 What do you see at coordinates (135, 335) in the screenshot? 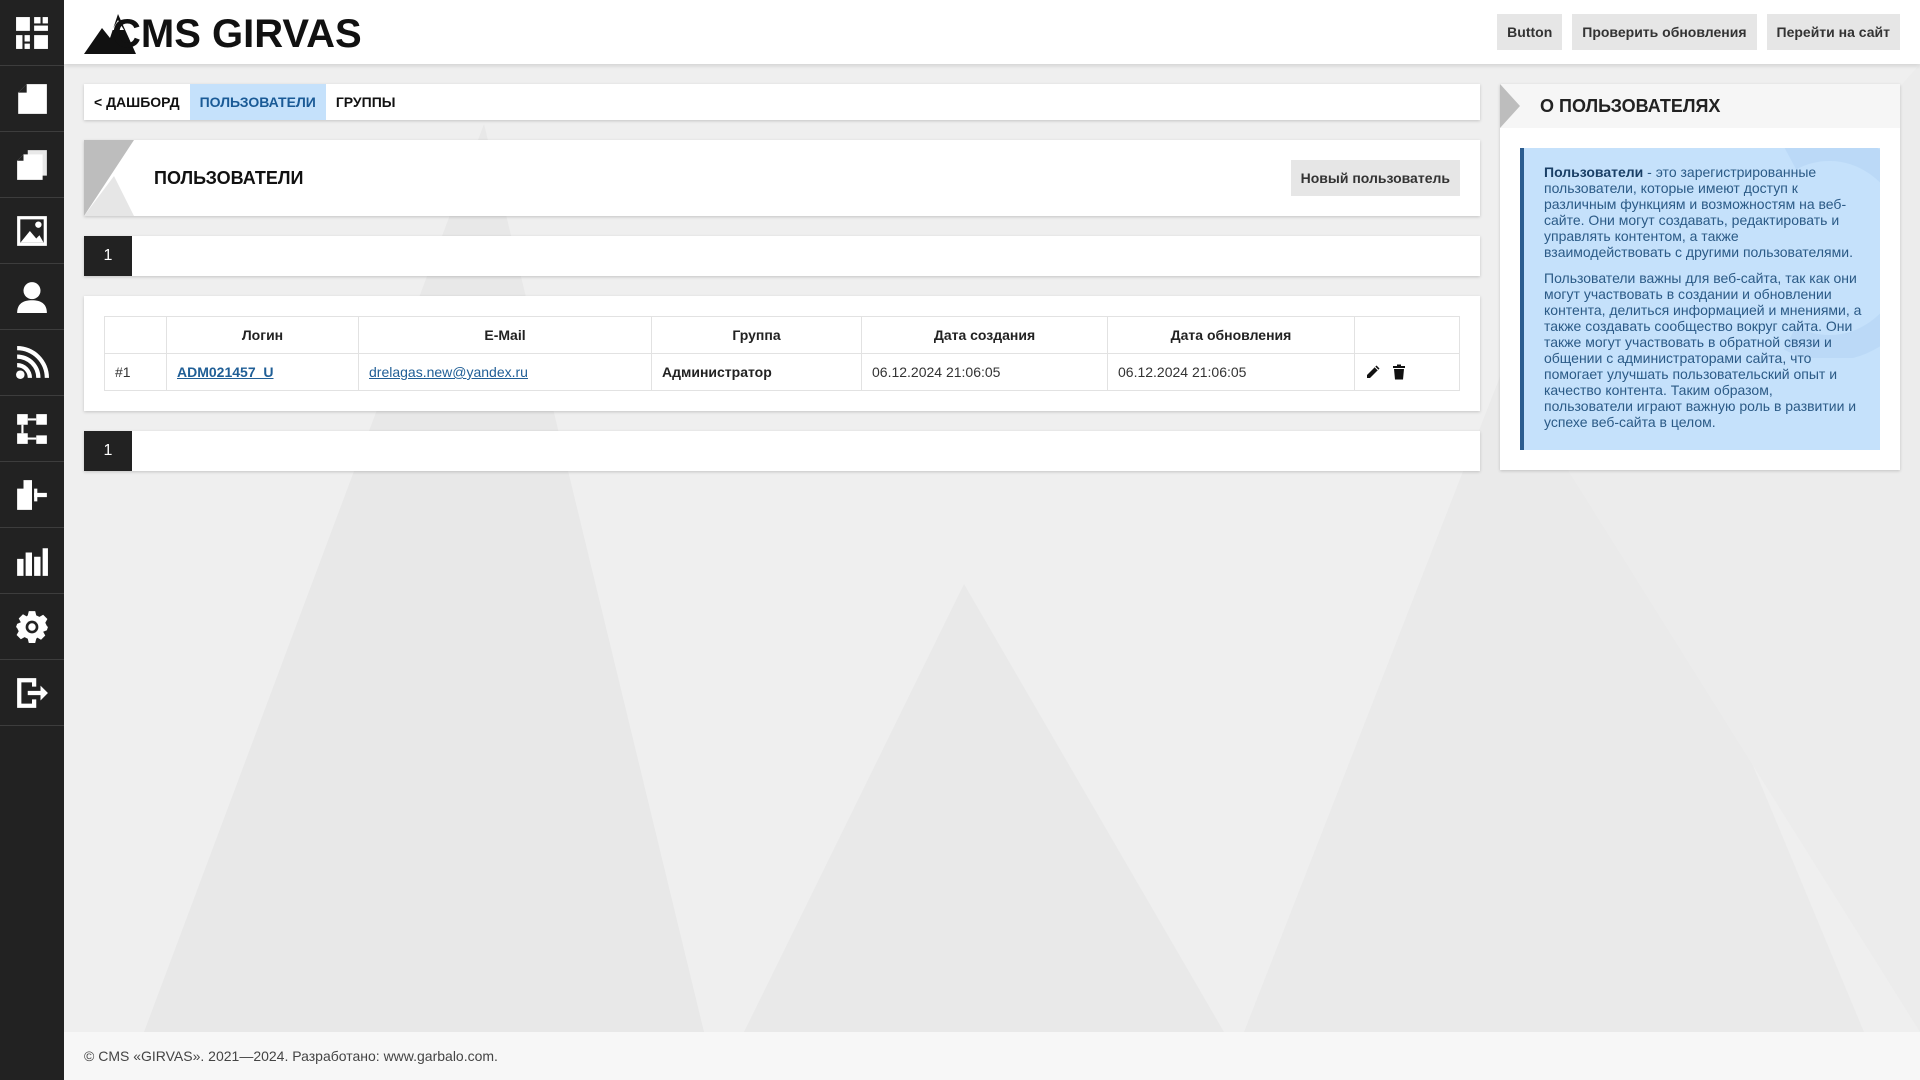
I see `column-header-id` at bounding box center [135, 335].